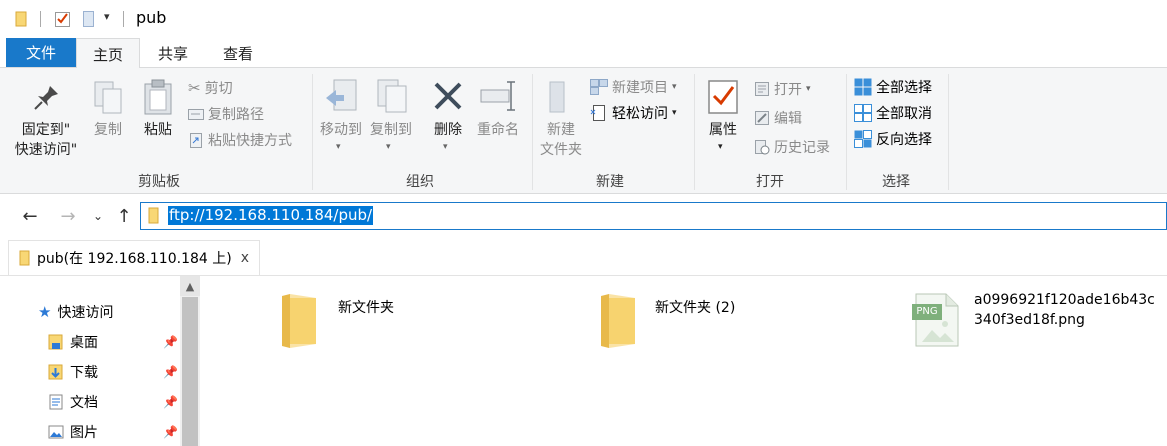  What do you see at coordinates (63, 19) in the screenshot?
I see `properties-qat-icon` at bounding box center [63, 19].